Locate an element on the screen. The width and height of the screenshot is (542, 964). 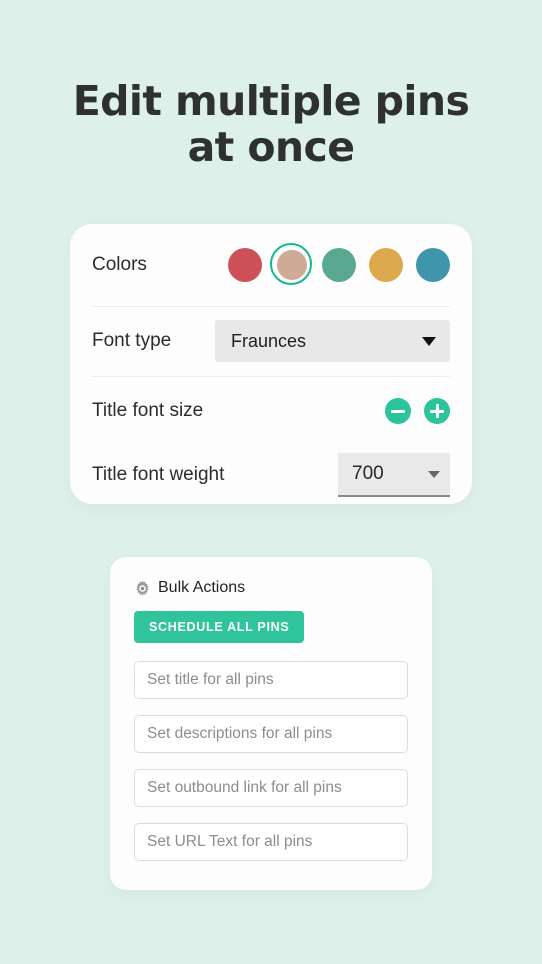
font-type-row-label: Font type is located at coordinates (132, 340).